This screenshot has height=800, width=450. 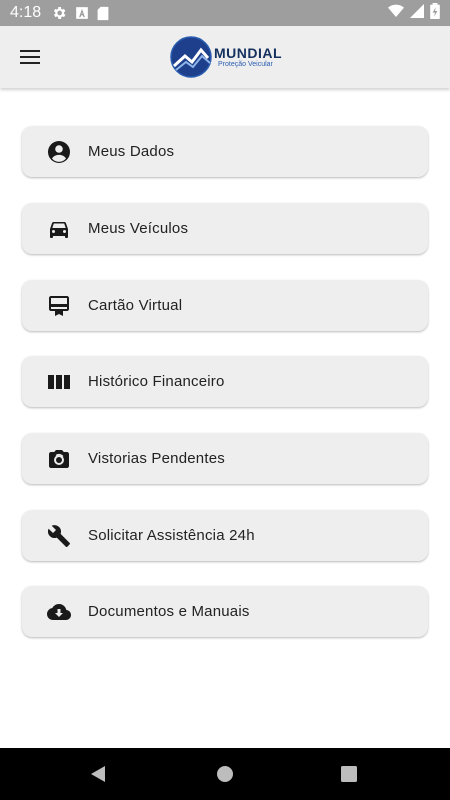 I want to click on menu-item-meus-veiculos: Meus Veículos, so click(x=225, y=228).